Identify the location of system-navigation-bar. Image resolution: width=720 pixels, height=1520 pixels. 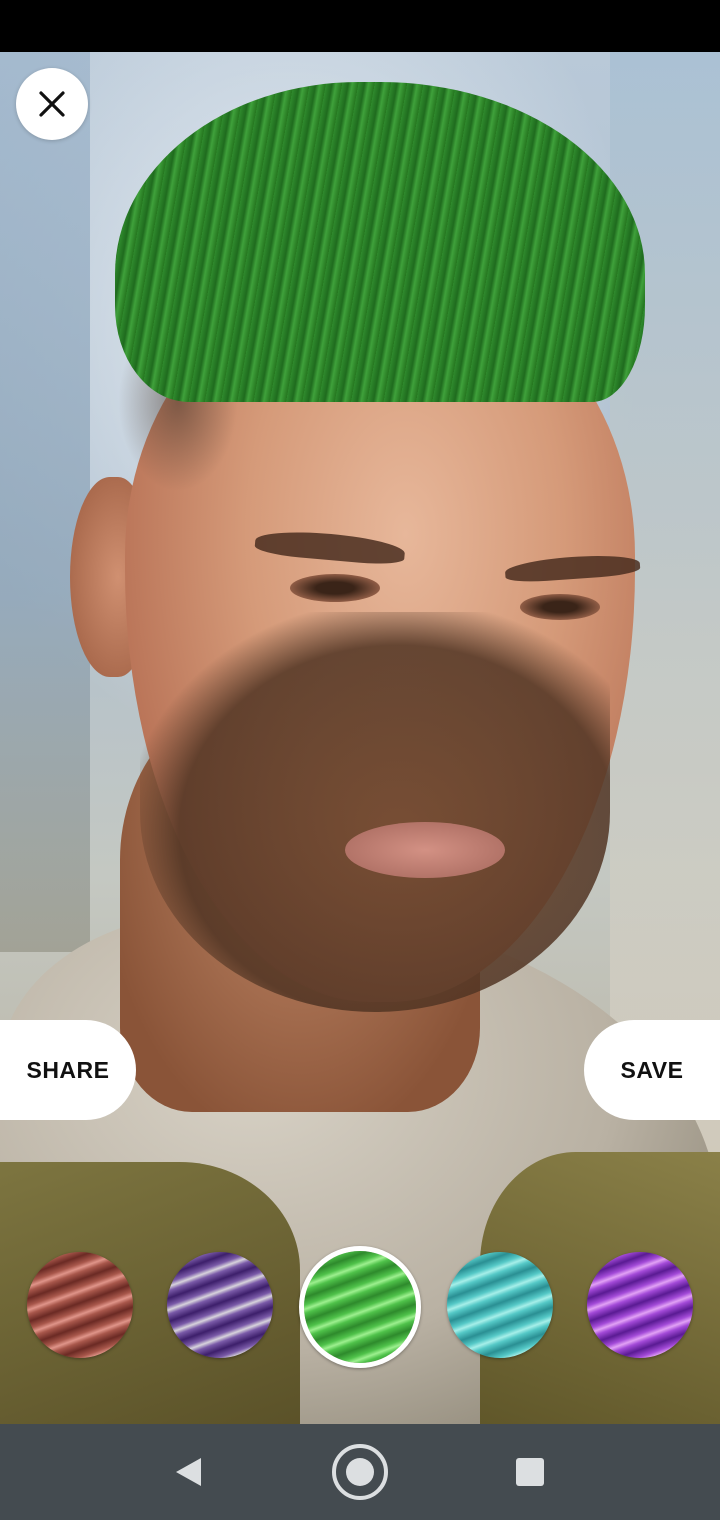
(360, 1472).